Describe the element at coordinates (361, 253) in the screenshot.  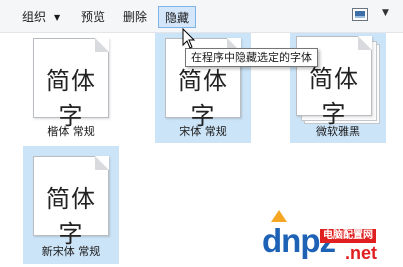
I see `watermark-domain: .net` at that location.